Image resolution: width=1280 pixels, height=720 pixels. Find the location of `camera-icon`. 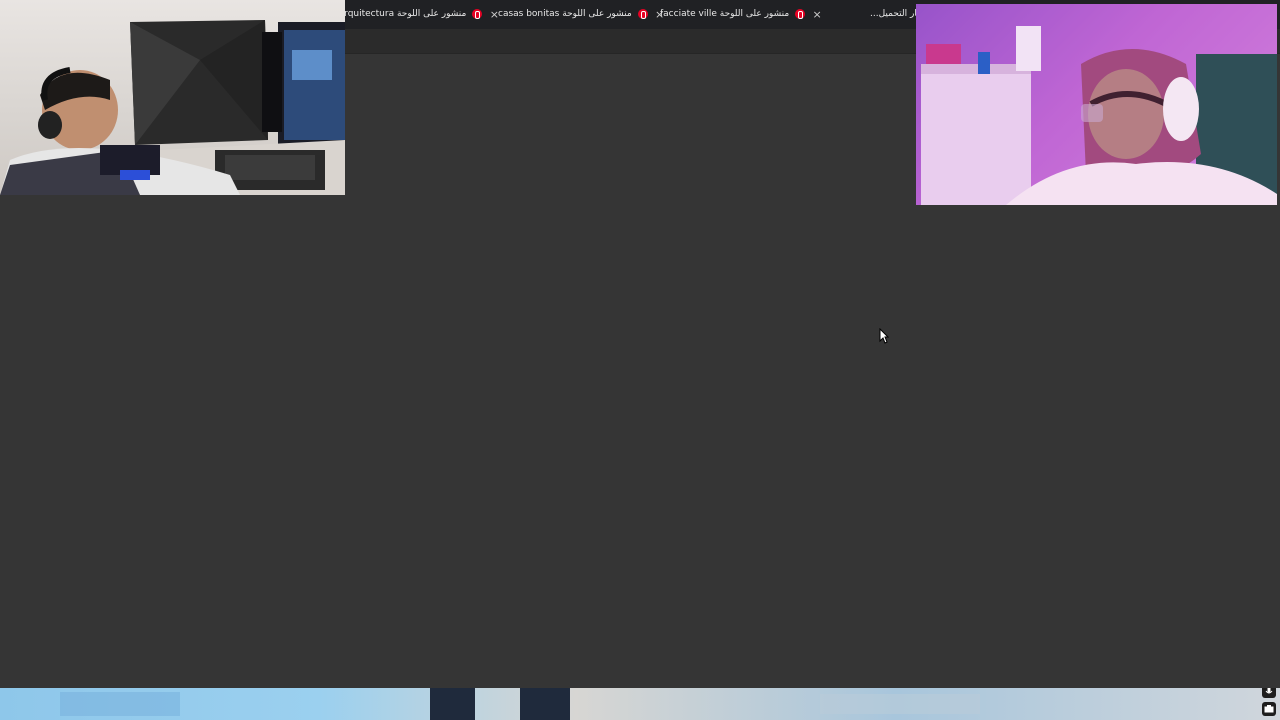

camera-icon is located at coordinates (1269, 709).